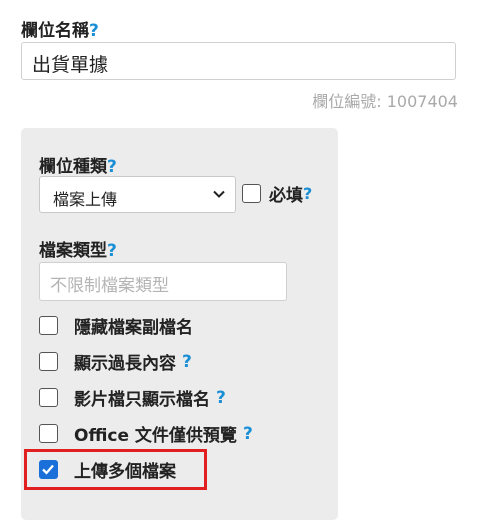 The width and height of the screenshot is (484, 527). Describe the element at coordinates (73, 167) in the screenshot. I see `field-type-label-text: 欄位種類` at that location.